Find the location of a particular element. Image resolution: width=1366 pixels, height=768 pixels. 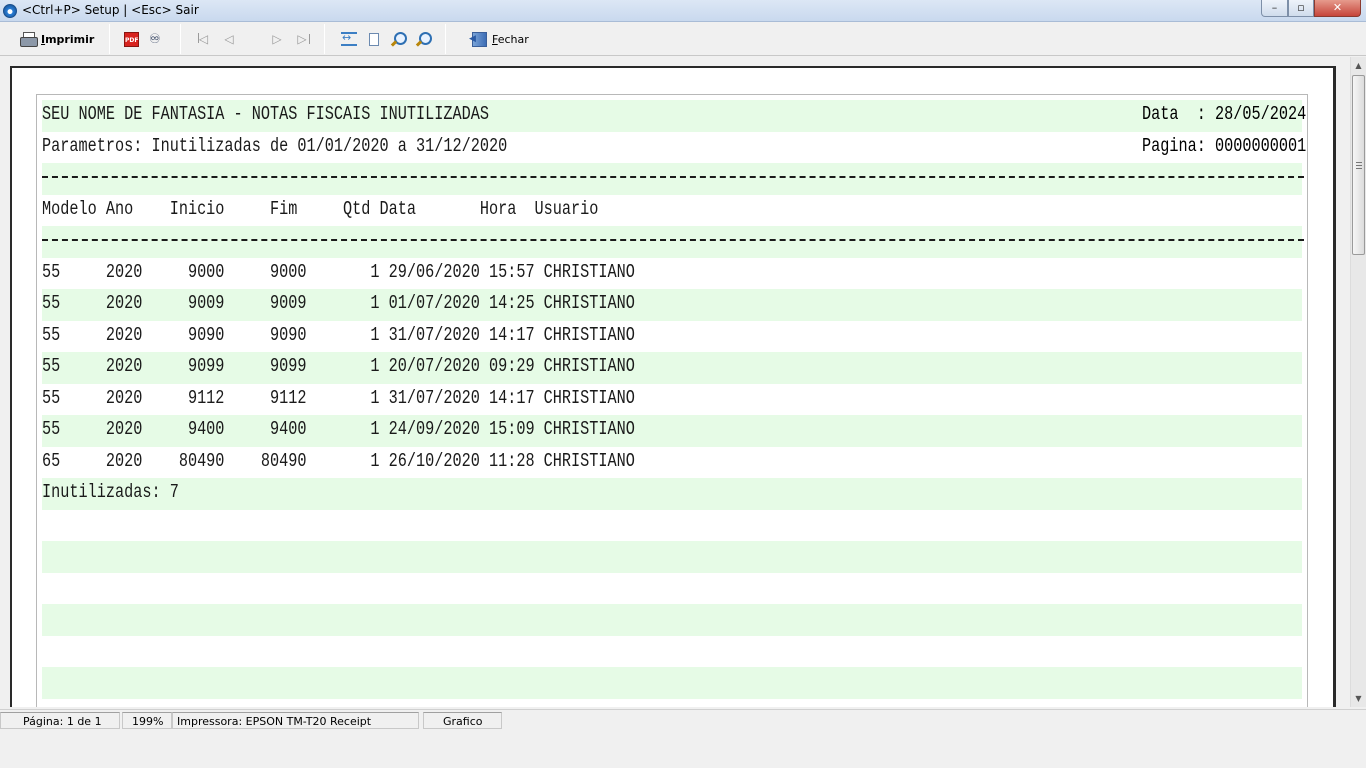

close-window-button: ✕ is located at coordinates (1337, 8).